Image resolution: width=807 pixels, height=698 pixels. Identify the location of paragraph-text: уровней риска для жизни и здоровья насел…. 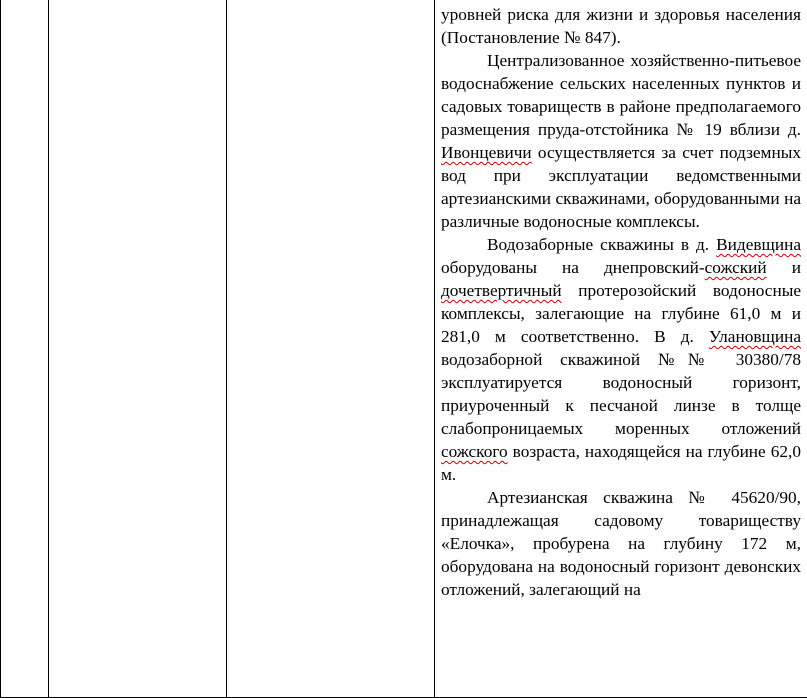
(621, 26).